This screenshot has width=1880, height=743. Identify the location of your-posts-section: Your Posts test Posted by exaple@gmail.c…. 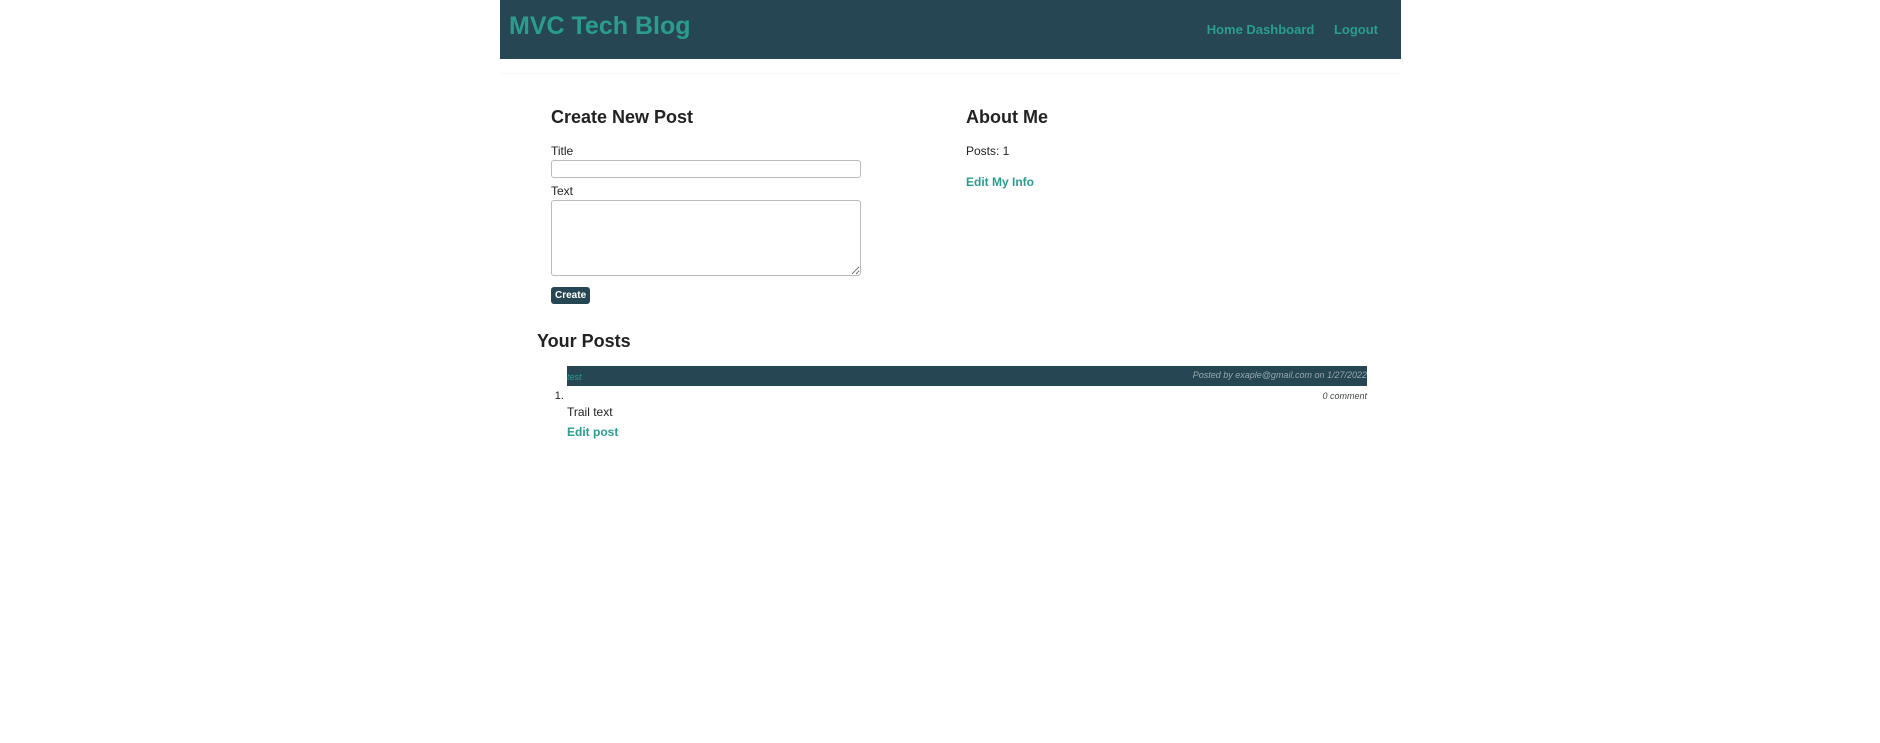
(952, 385).